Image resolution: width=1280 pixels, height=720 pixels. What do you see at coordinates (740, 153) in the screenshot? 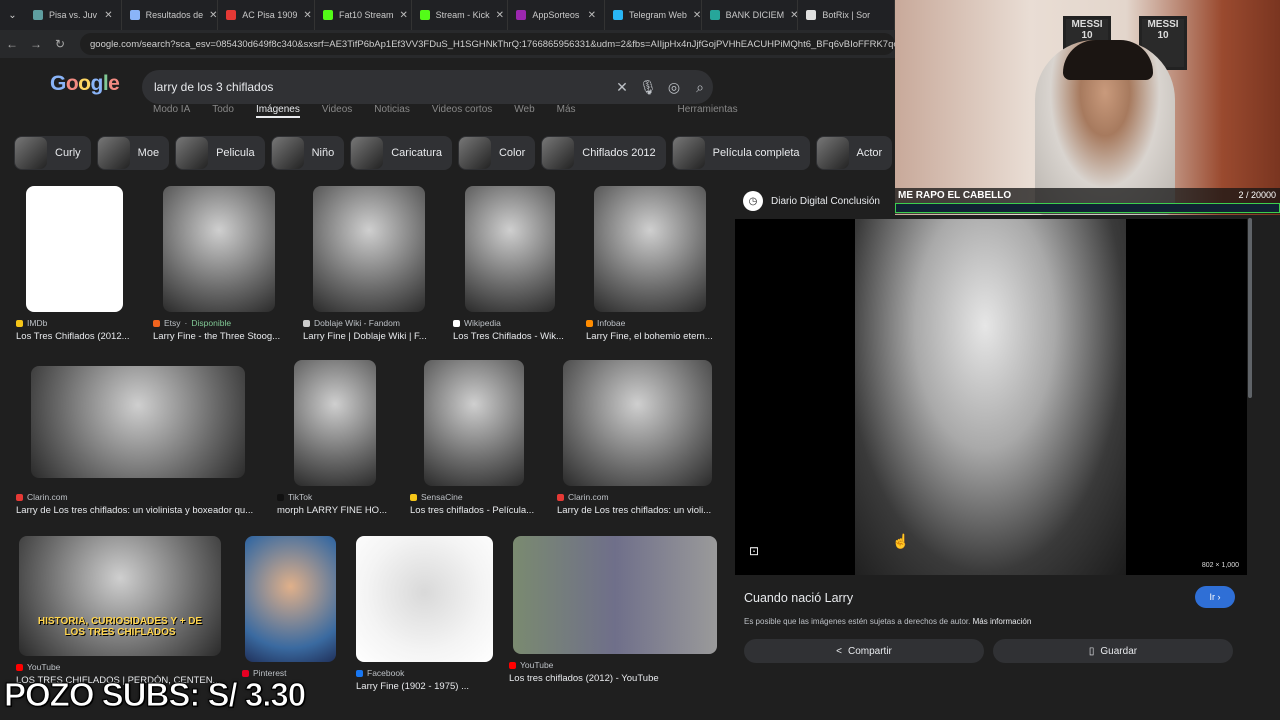
I see `chip-pelicula-completa: Película completa` at bounding box center [740, 153].